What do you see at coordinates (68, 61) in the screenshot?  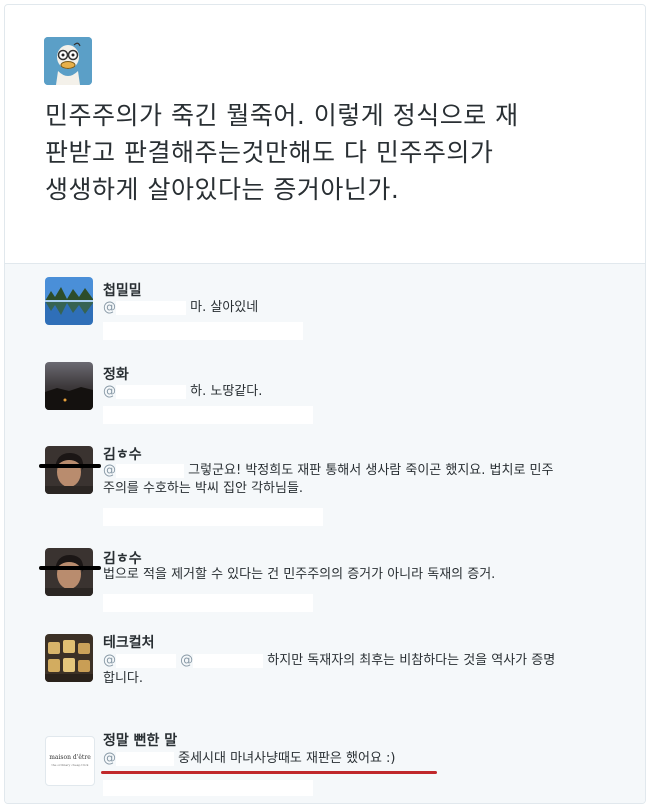 I see `cartoon-duck-avatar-icon` at bounding box center [68, 61].